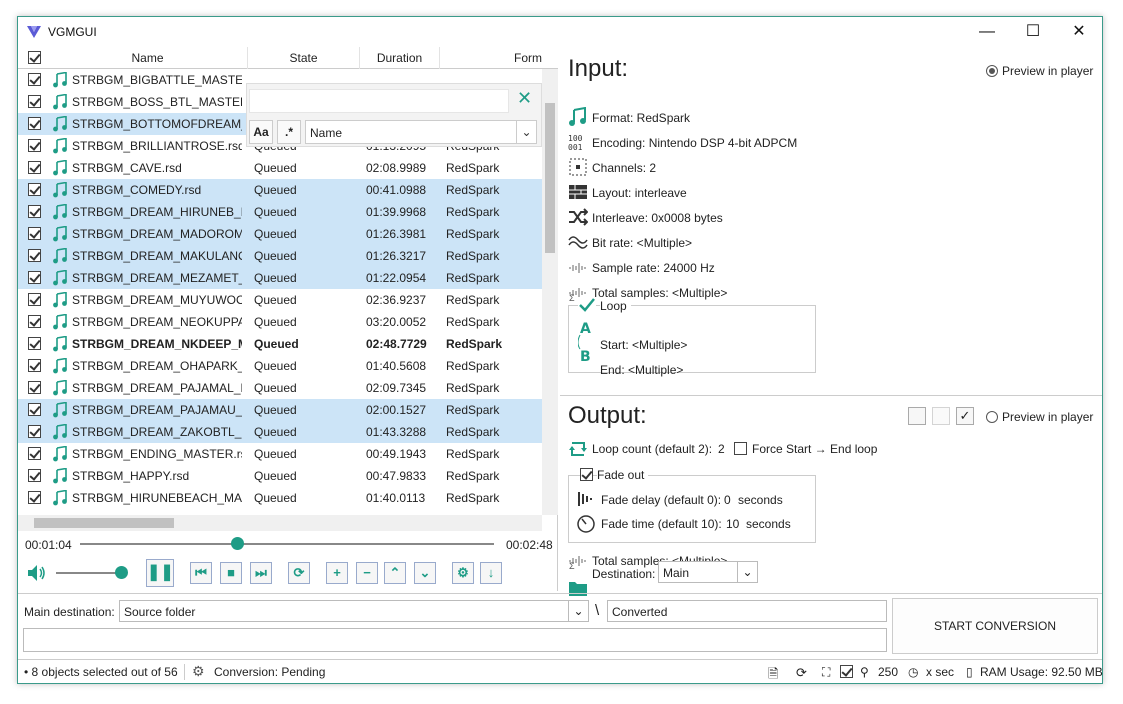 This screenshot has height=704, width=1123. I want to click on minimize-button: —, so click(987, 32).